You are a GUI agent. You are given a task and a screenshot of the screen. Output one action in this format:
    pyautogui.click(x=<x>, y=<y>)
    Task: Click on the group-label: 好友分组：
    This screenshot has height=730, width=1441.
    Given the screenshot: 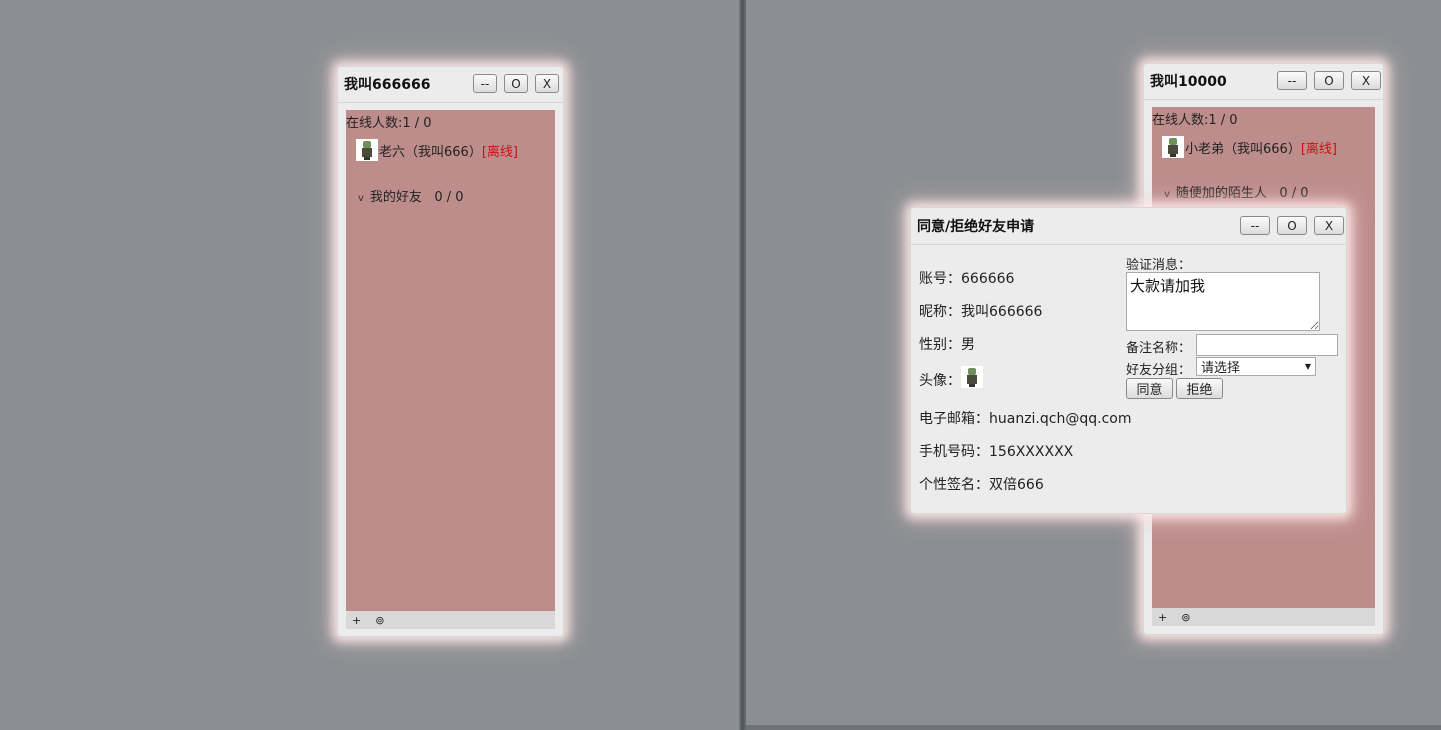 What is the action you would take?
    pyautogui.click(x=1159, y=370)
    